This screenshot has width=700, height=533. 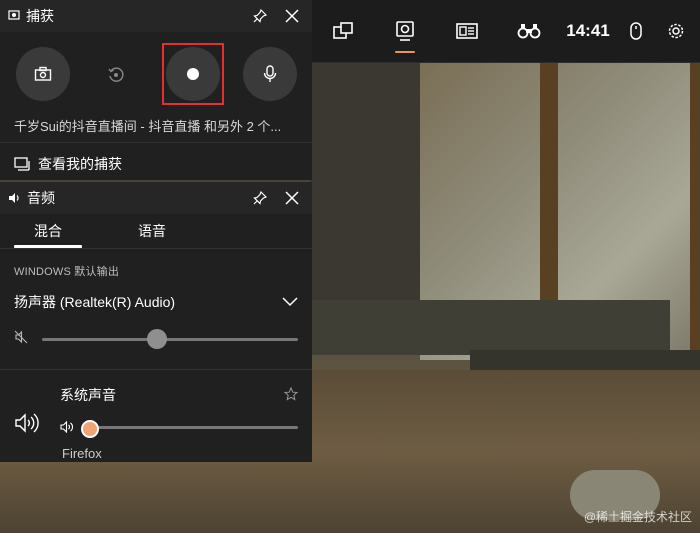 I want to click on gallery-icon, so click(x=22, y=164).